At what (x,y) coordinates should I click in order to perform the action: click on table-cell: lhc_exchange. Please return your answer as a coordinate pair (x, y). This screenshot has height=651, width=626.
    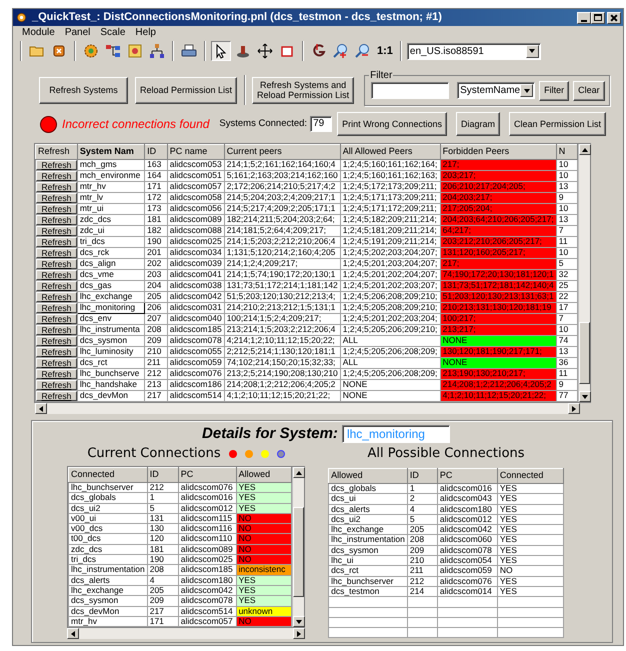
    Looking at the image, I should click on (111, 297).